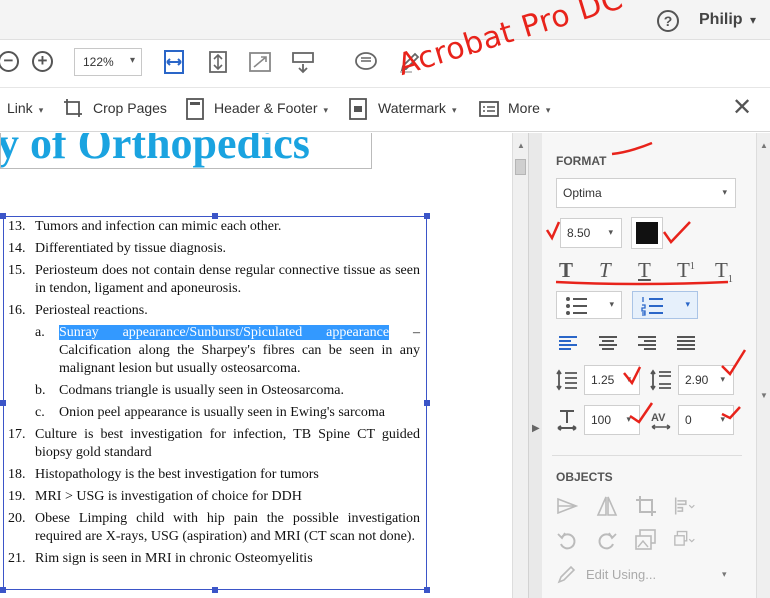 The image size is (770, 598). What do you see at coordinates (535, 365) in the screenshot?
I see `panel-collapse-strip: ▶` at bounding box center [535, 365].